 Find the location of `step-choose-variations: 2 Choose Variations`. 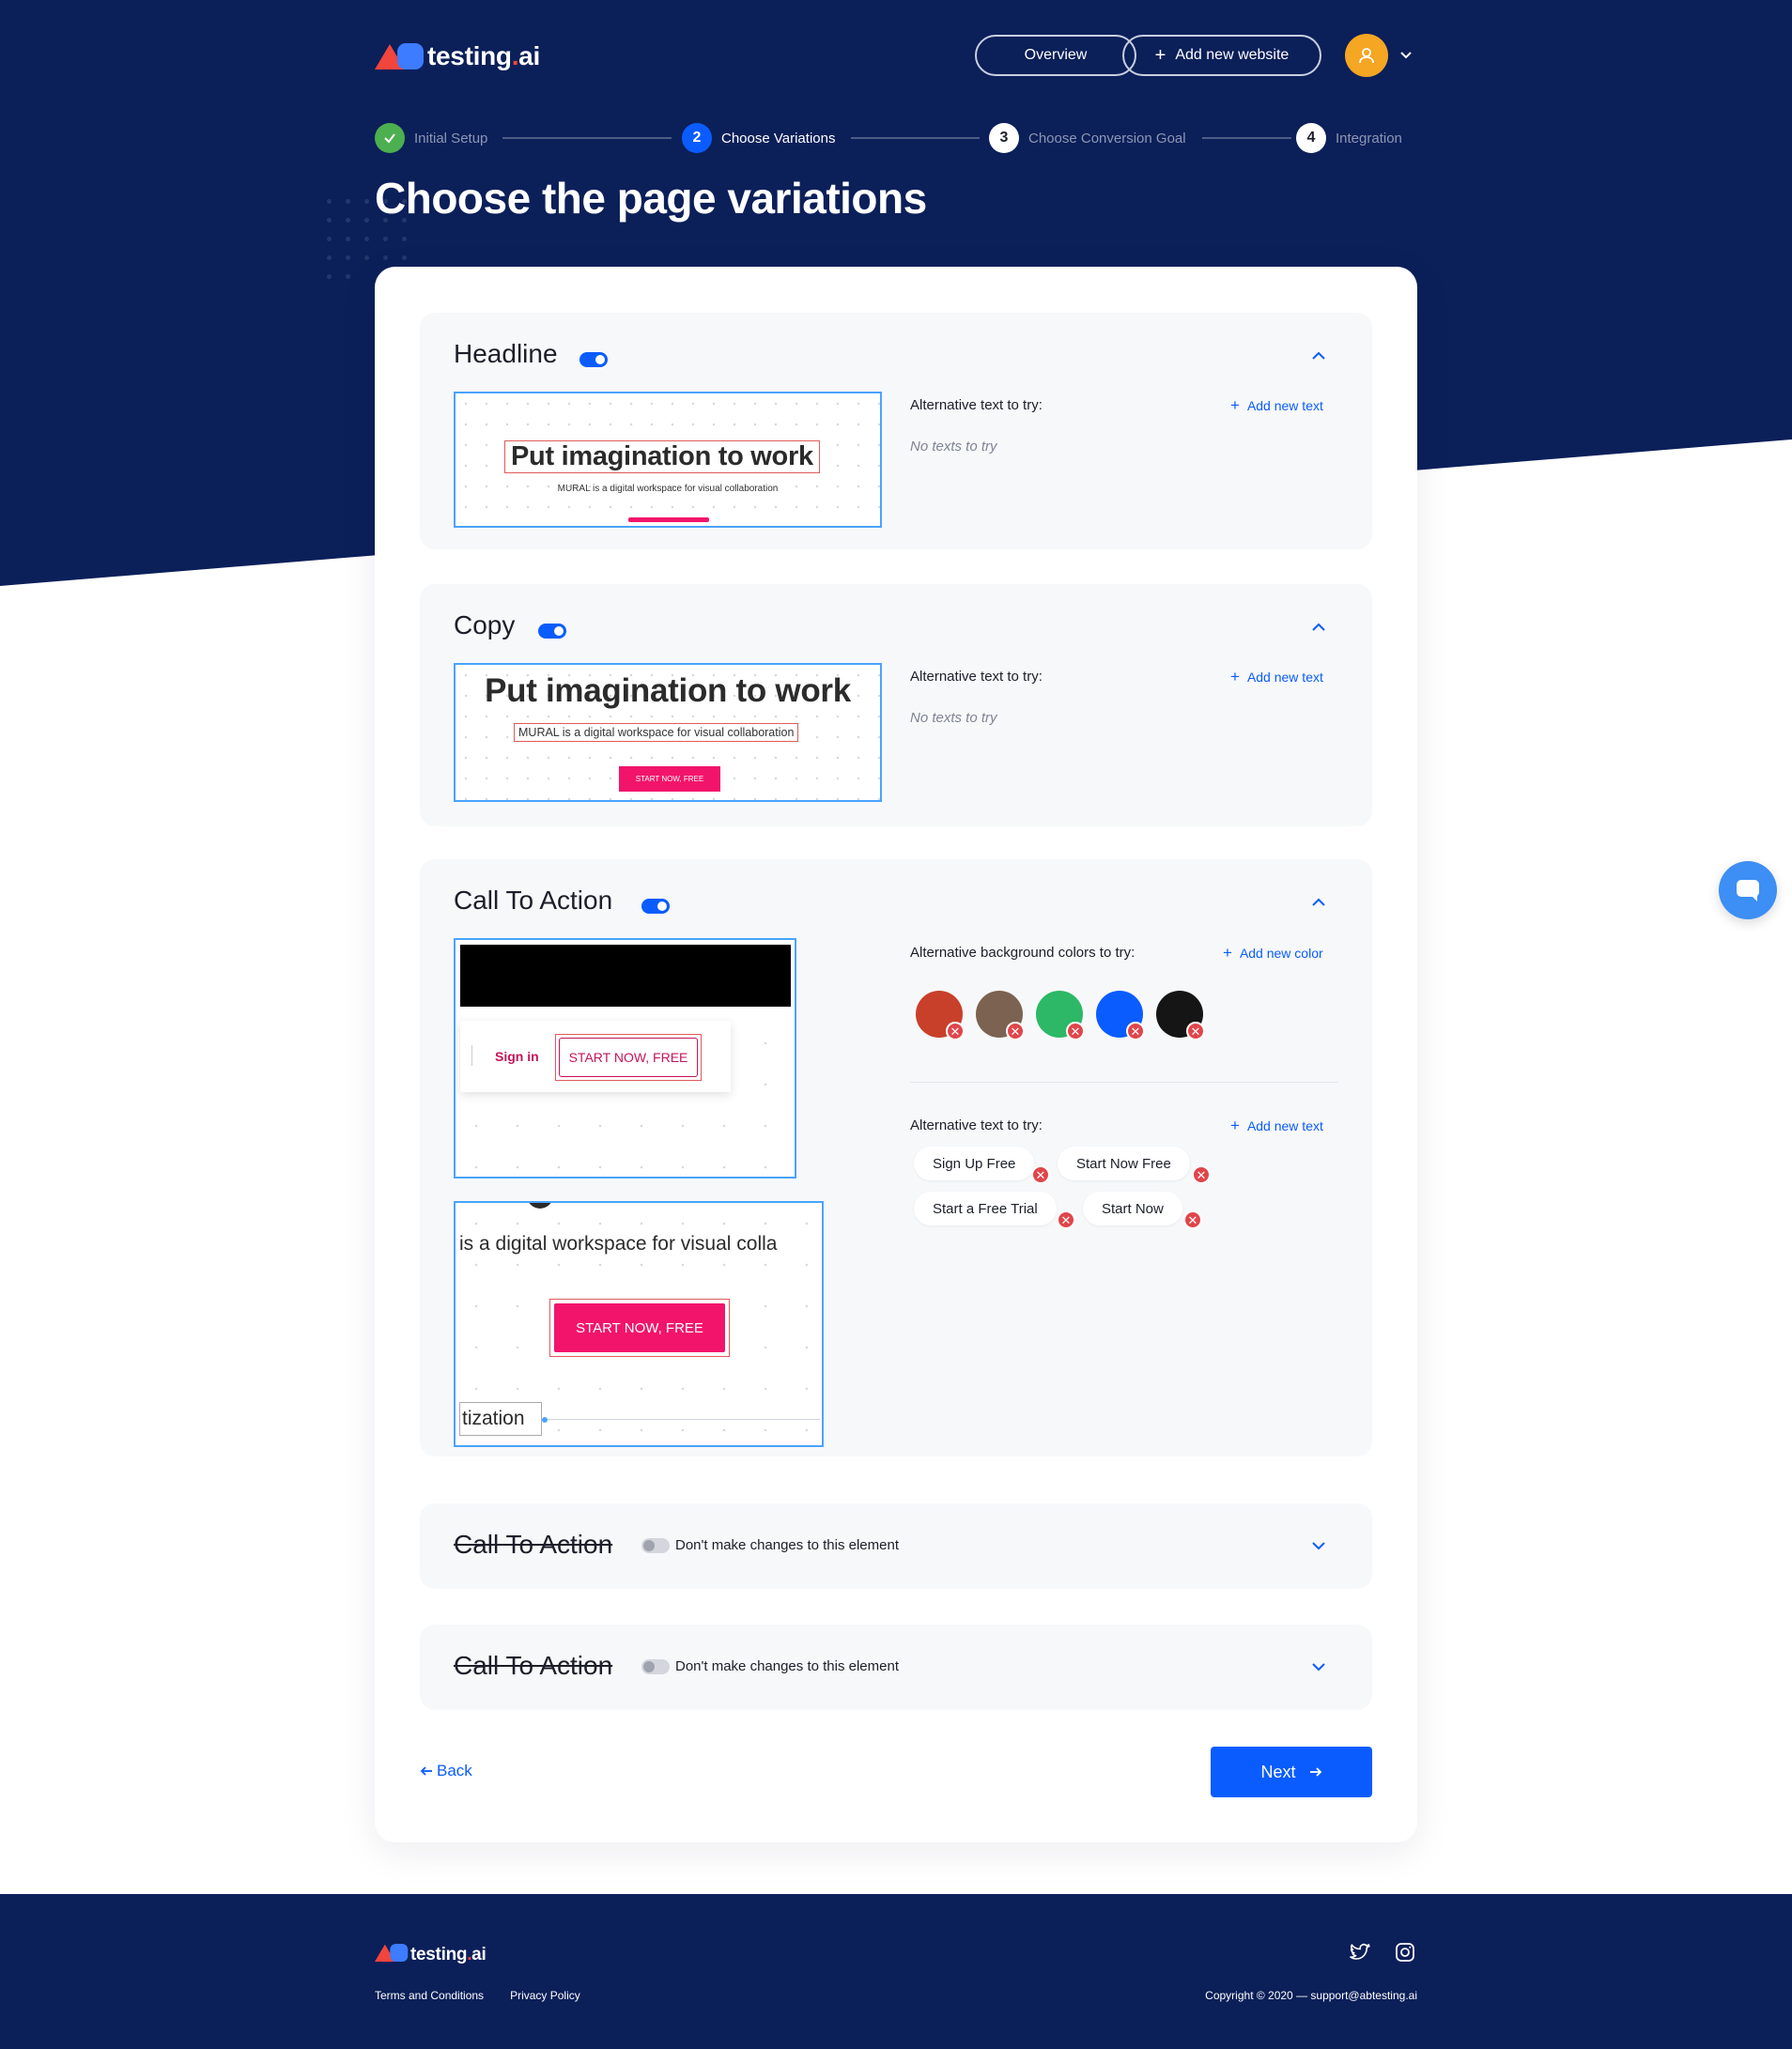

step-choose-variations: 2 Choose Variations is located at coordinates (758, 138).